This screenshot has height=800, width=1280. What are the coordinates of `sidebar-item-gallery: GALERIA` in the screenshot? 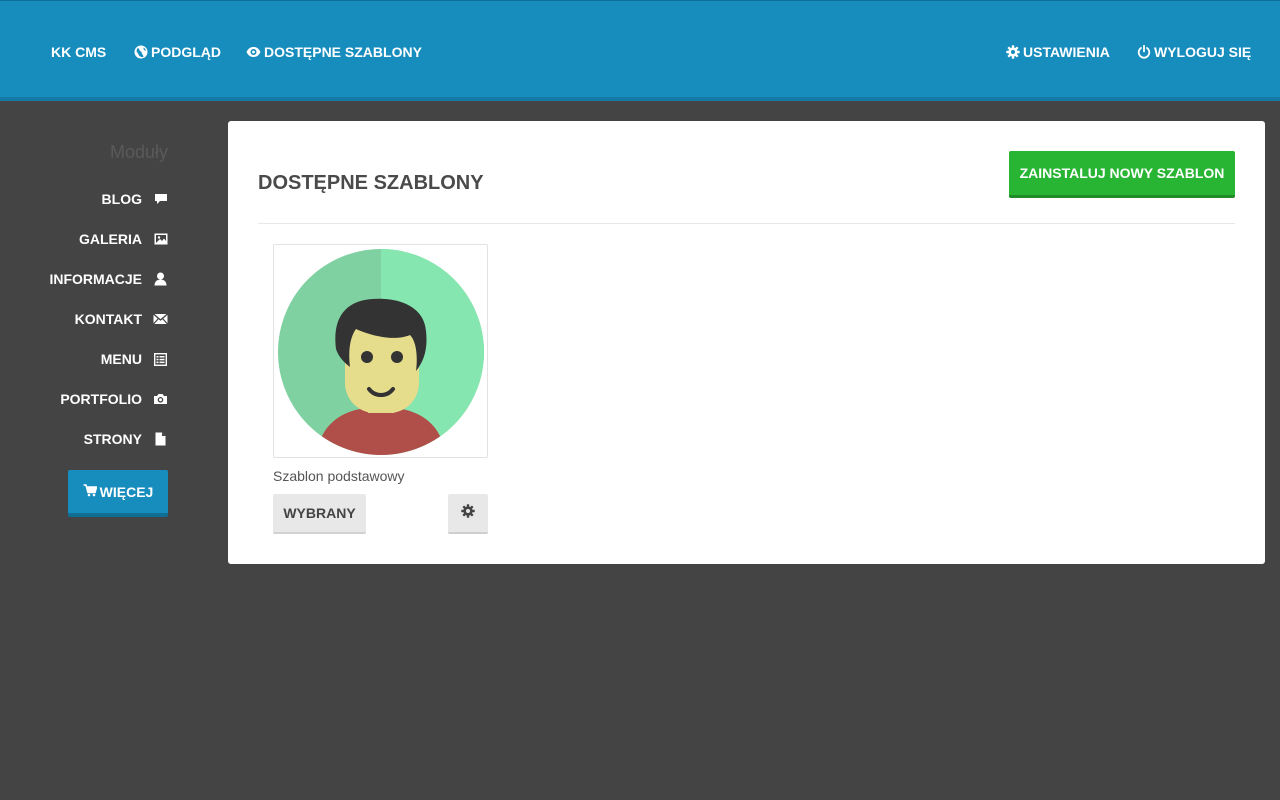 It's located at (123, 239).